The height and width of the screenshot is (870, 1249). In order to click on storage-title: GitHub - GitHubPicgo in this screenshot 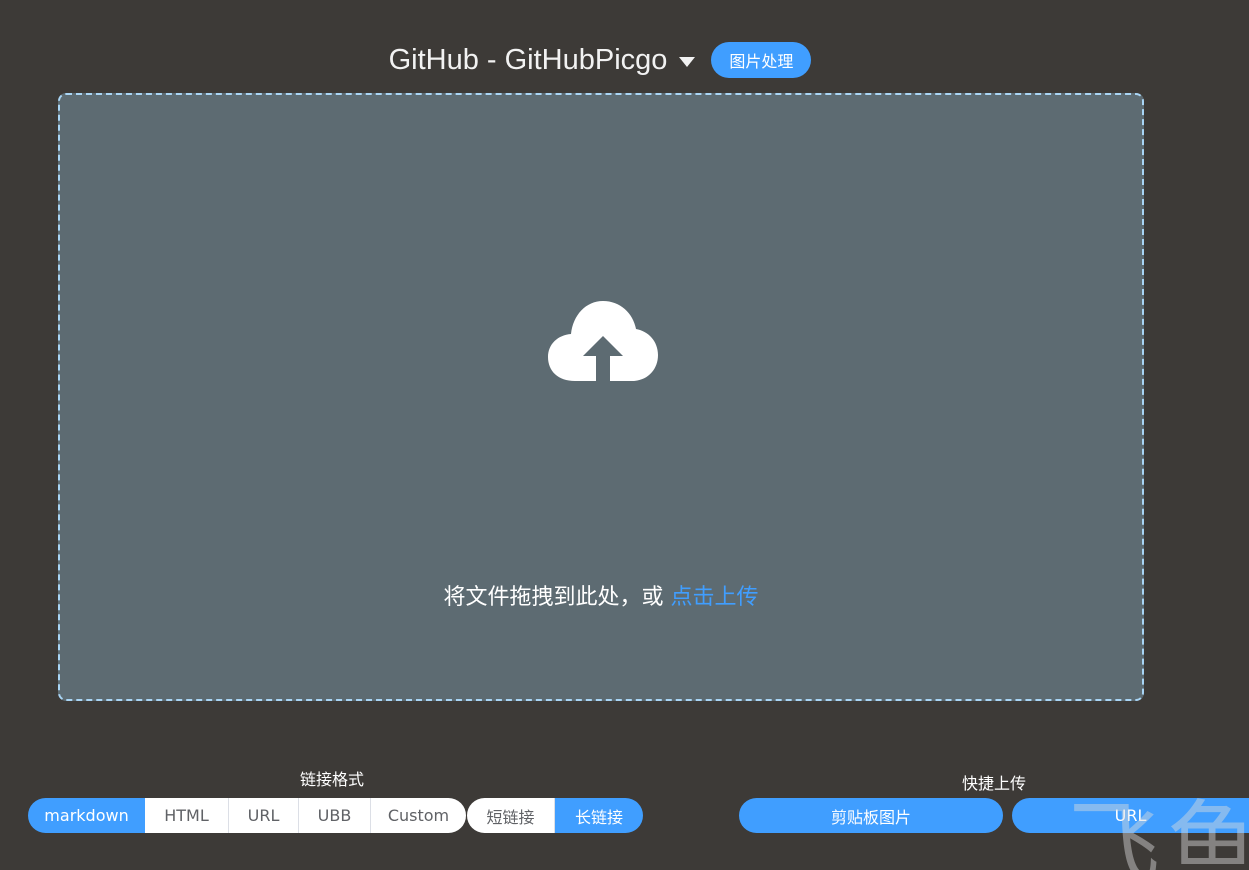, I will do `click(528, 59)`.